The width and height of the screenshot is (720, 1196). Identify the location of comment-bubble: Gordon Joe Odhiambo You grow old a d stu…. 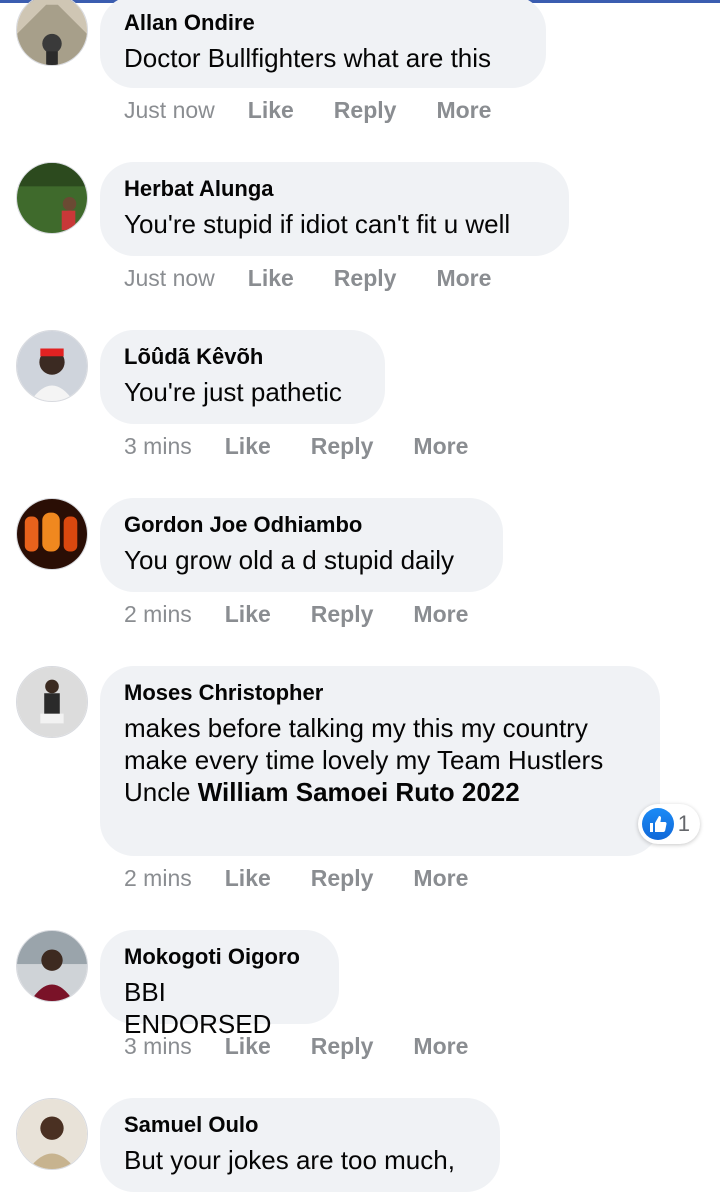
(301, 545).